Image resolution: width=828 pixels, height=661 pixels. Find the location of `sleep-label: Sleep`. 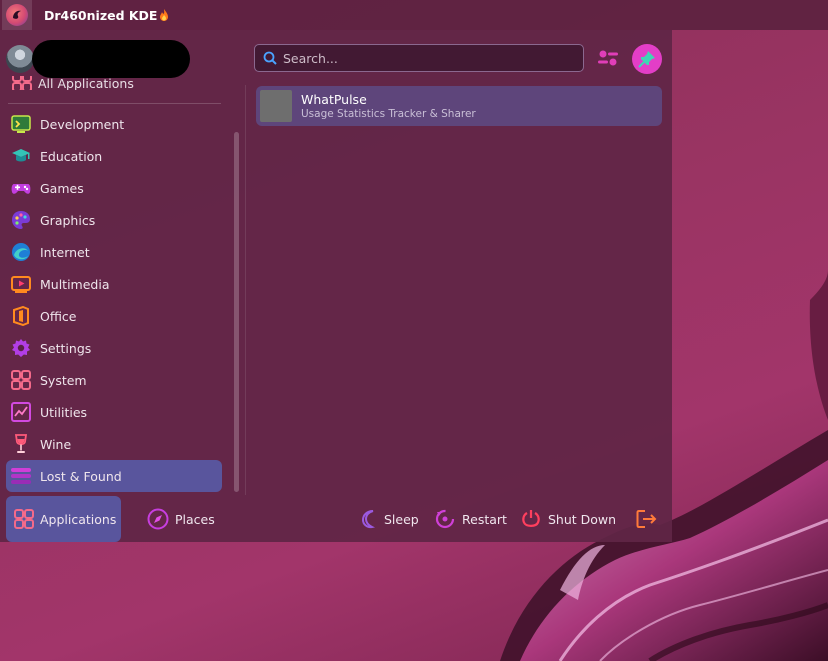

sleep-label: Sleep is located at coordinates (401, 519).